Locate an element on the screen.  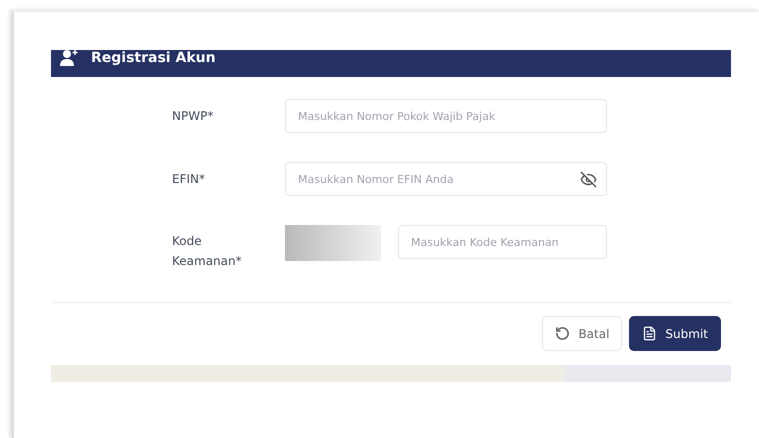
input-field: Masukkan Kode Keamanan is located at coordinates (502, 242).